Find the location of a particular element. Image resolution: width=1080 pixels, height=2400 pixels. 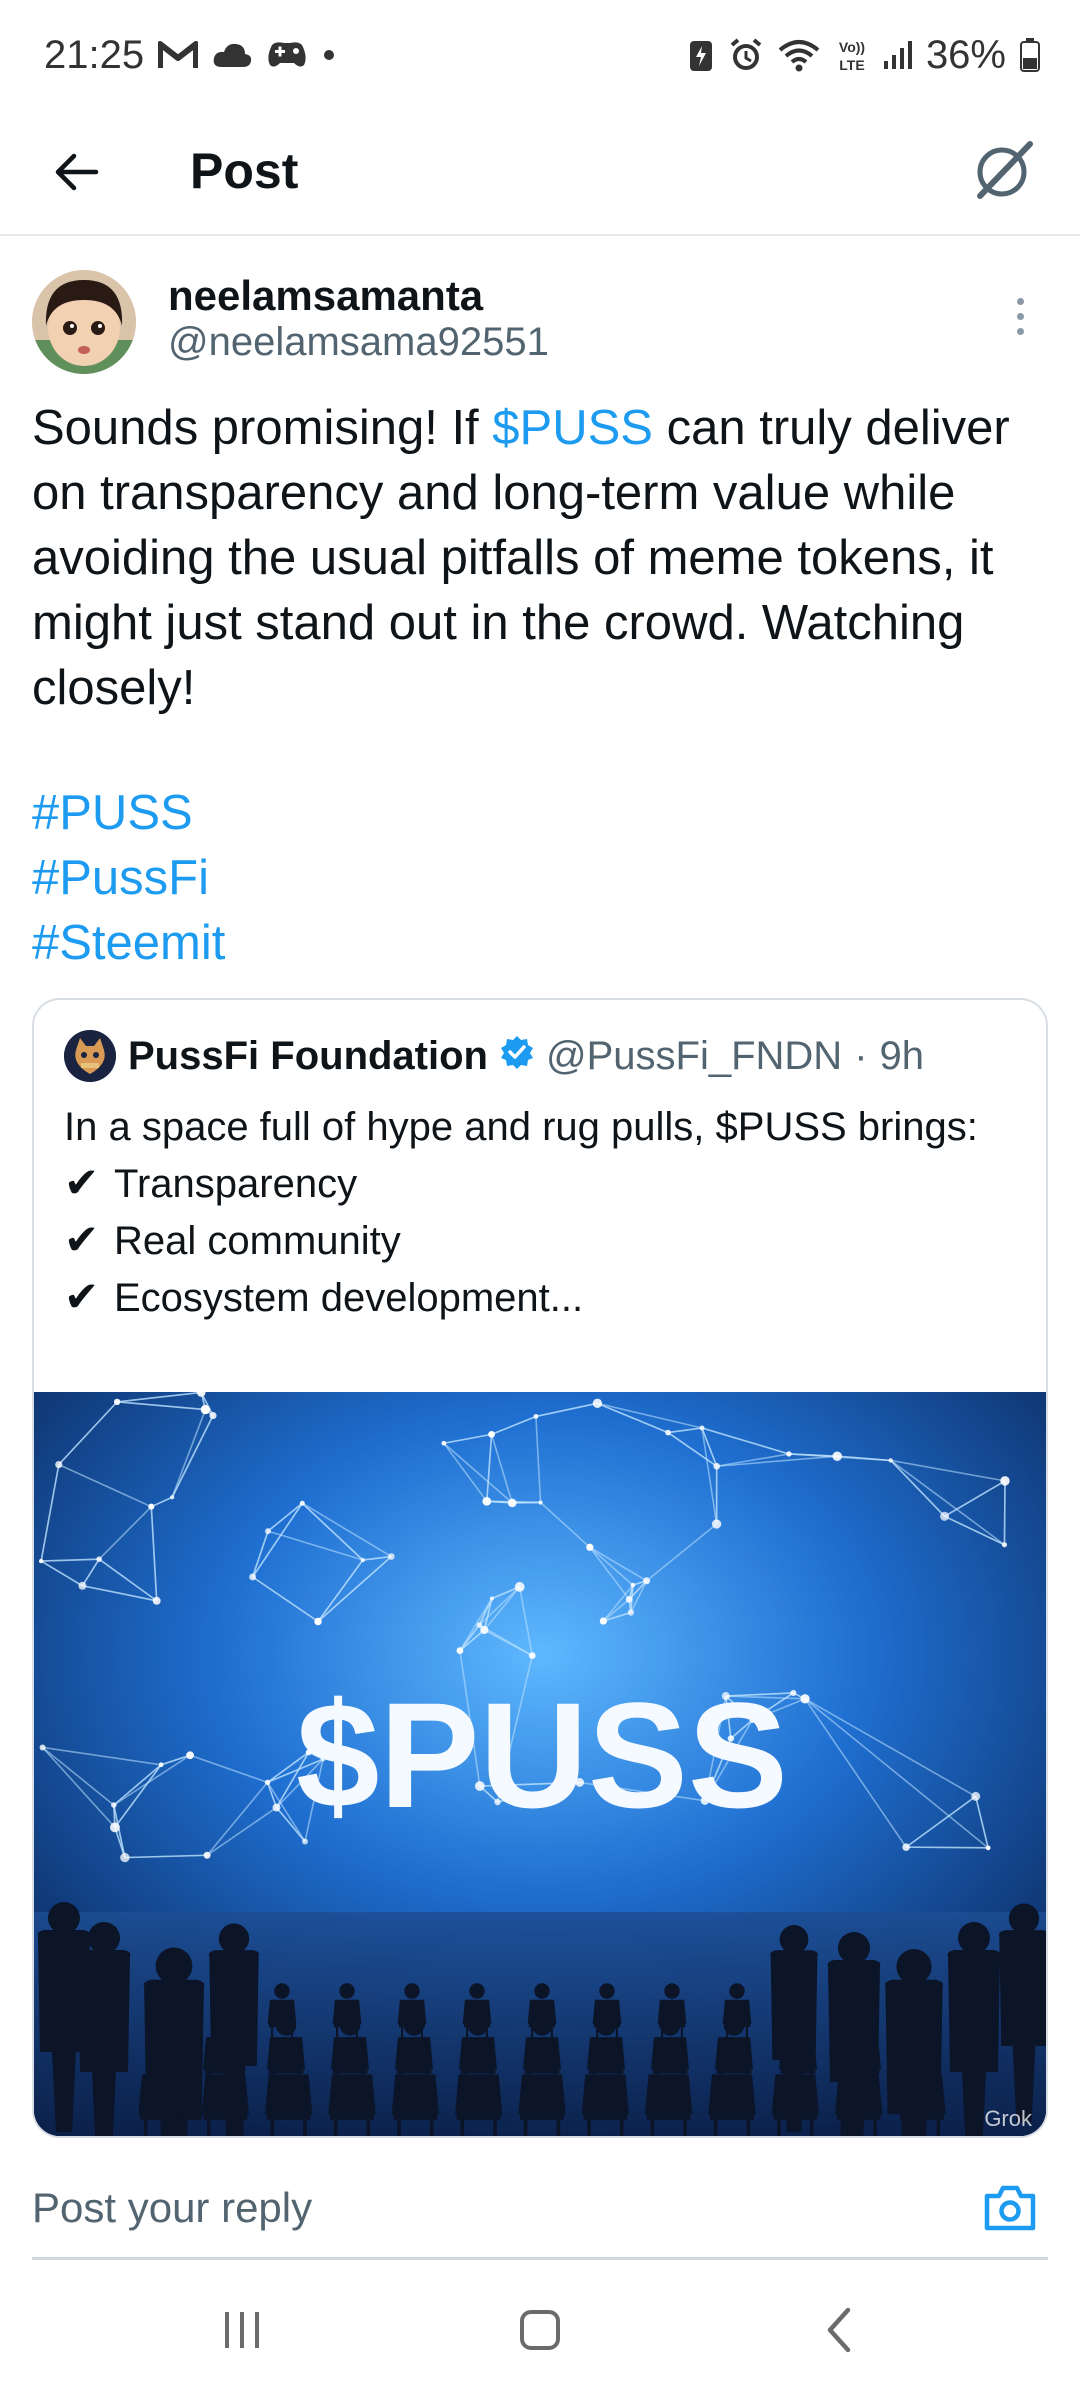

battery-saver-icon is located at coordinates (701, 55).